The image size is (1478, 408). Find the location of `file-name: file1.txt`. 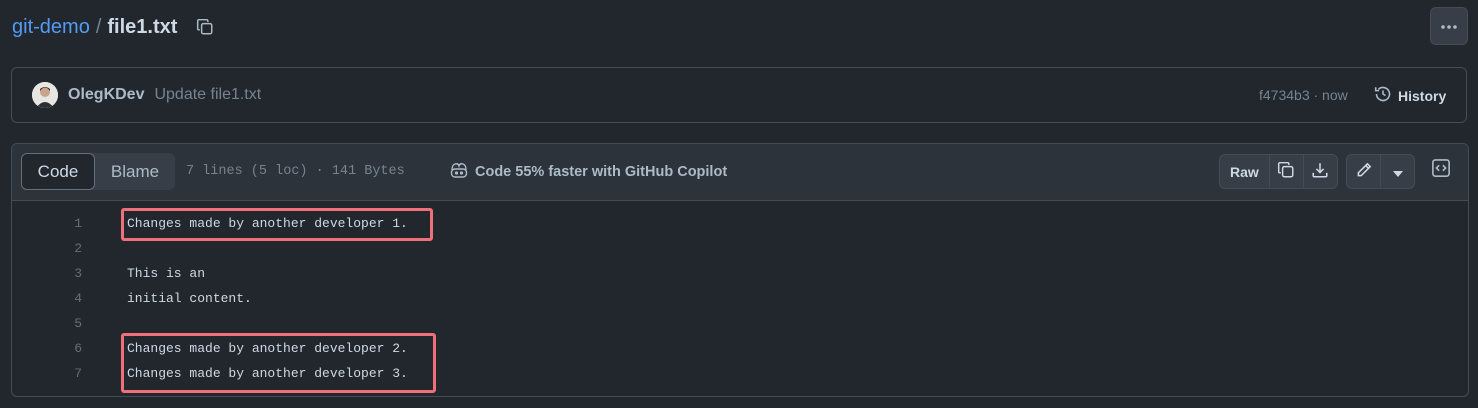

file-name: file1.txt is located at coordinates (142, 26).